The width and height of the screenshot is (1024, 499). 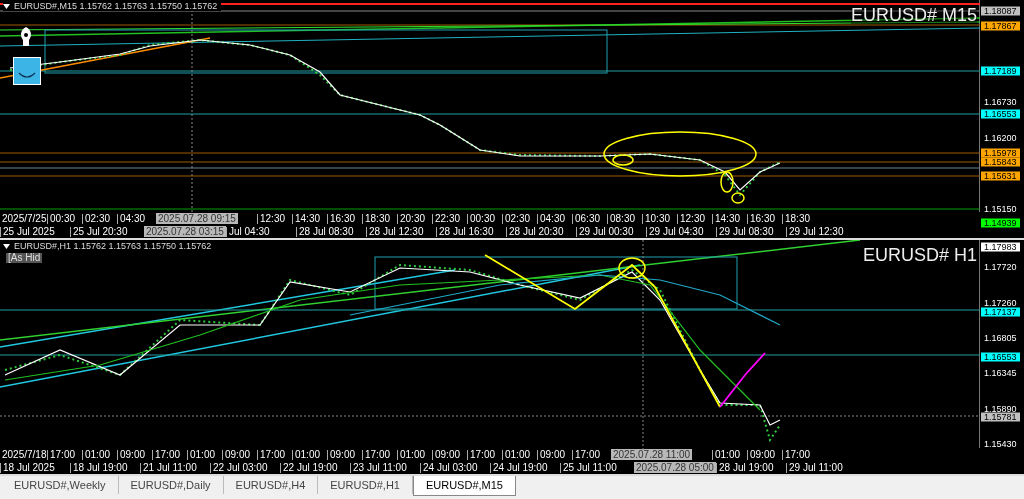 What do you see at coordinates (1000, 223) in the screenshot?
I see `price-badge: 1.14939` at bounding box center [1000, 223].